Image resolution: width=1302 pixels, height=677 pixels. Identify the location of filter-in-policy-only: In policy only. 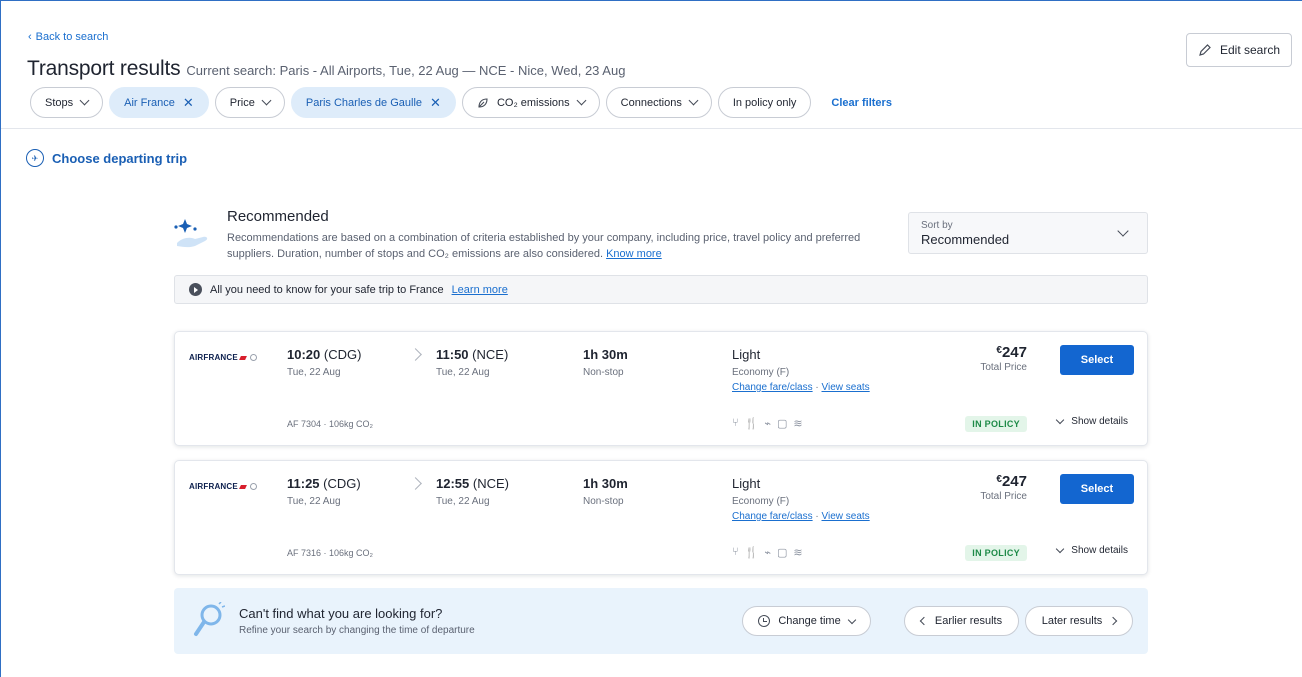
(764, 102).